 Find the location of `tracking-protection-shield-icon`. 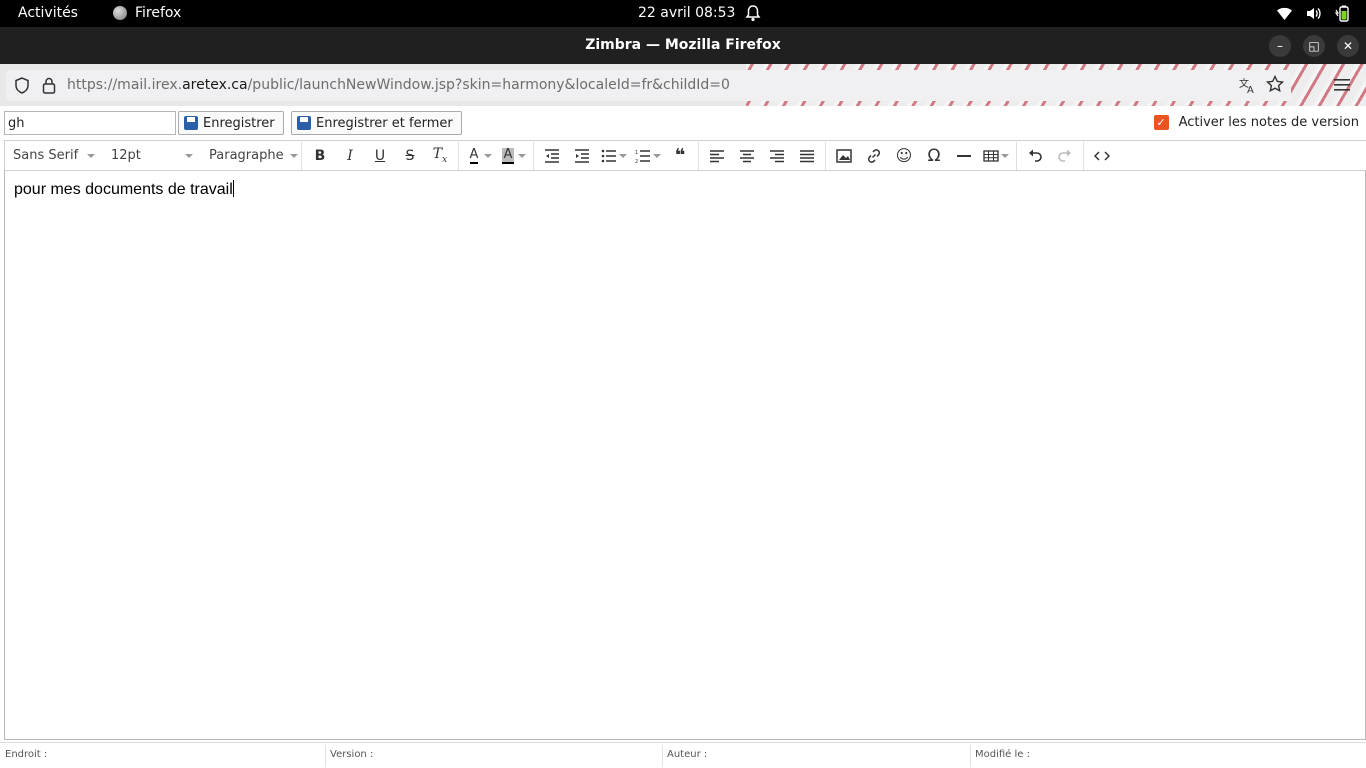

tracking-protection-shield-icon is located at coordinates (22, 85).